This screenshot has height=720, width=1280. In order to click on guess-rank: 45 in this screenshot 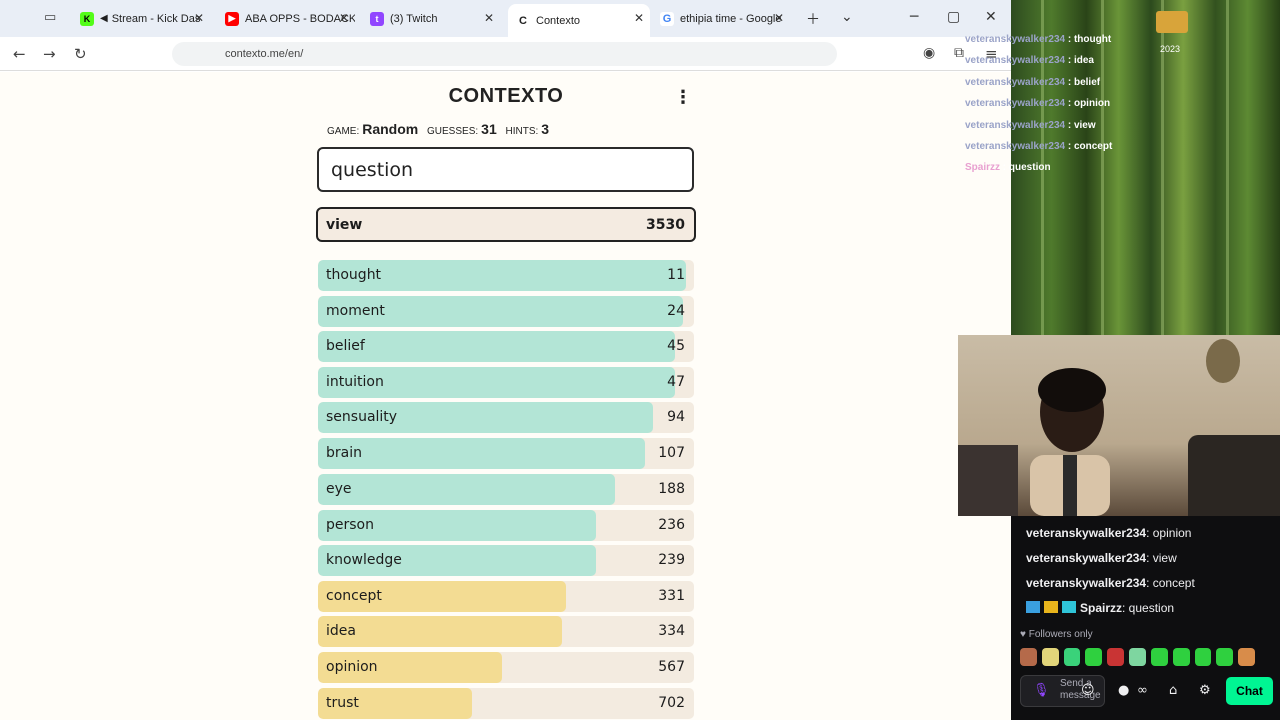, I will do `click(676, 346)`.